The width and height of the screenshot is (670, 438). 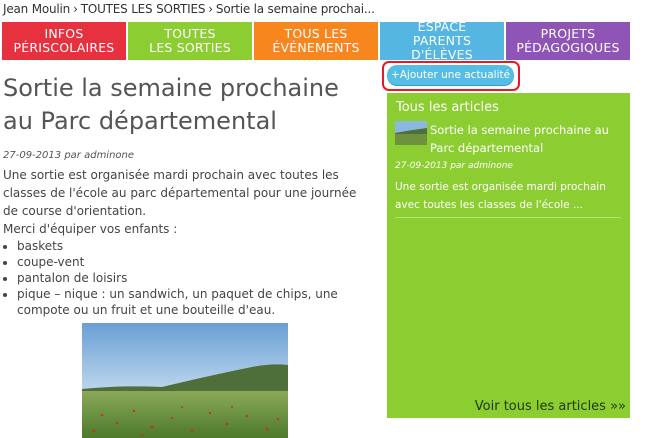 I want to click on sidebar-divider, so click(x=508, y=217).